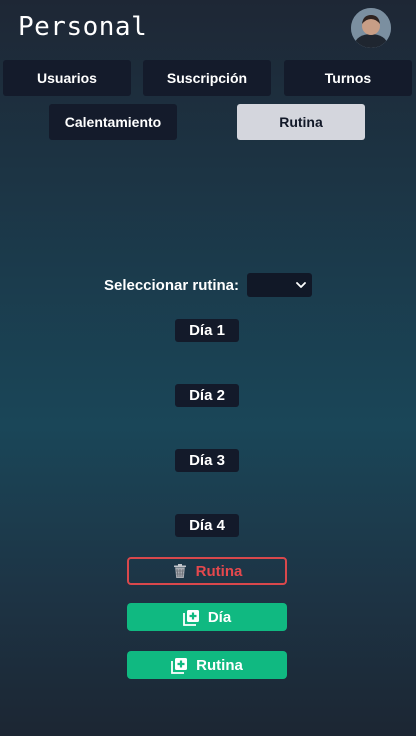  I want to click on delete-routine-label: Rutina, so click(219, 571).